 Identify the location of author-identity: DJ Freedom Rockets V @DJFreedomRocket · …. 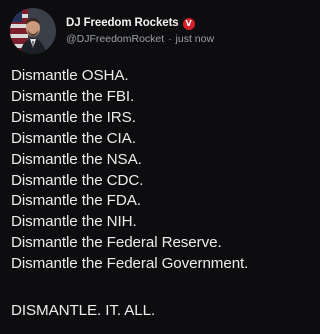
(140, 31).